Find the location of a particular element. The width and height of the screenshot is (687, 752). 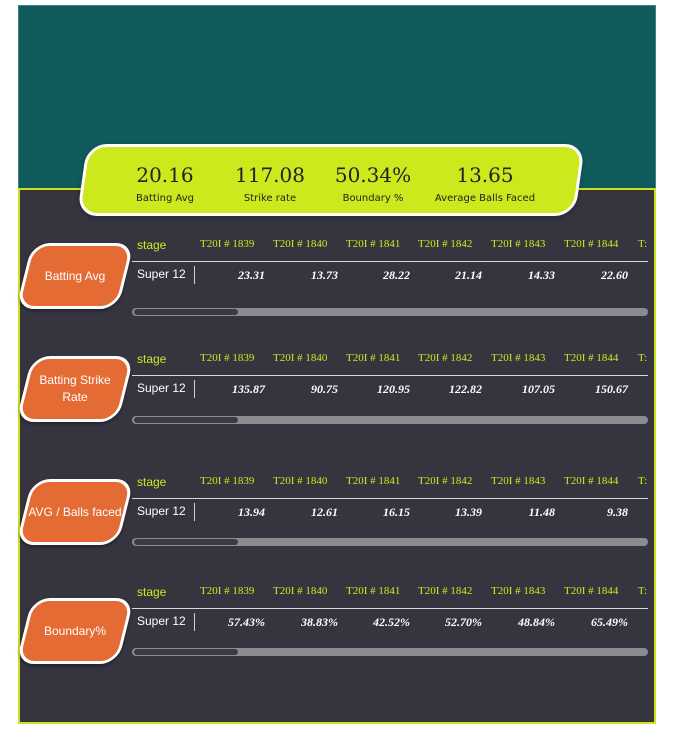

section-tag: Boundary% is located at coordinates (75, 631).